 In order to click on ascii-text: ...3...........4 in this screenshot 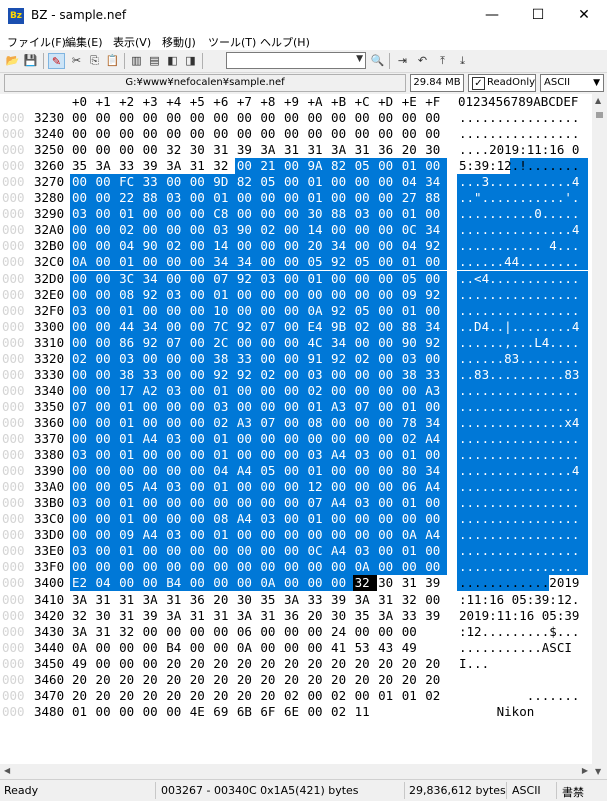, I will do `click(522, 182)`.